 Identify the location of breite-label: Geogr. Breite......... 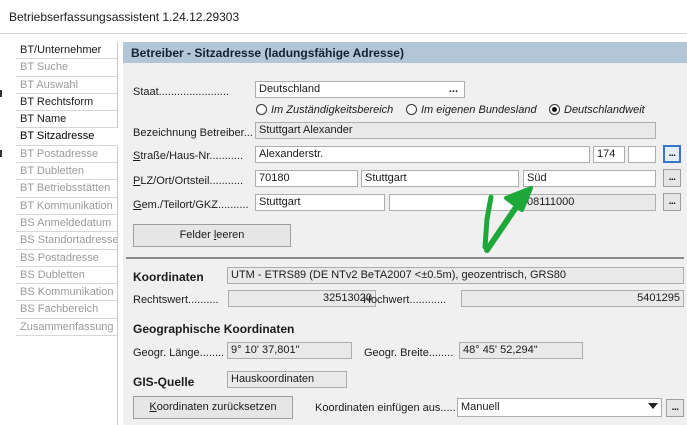
(409, 353).